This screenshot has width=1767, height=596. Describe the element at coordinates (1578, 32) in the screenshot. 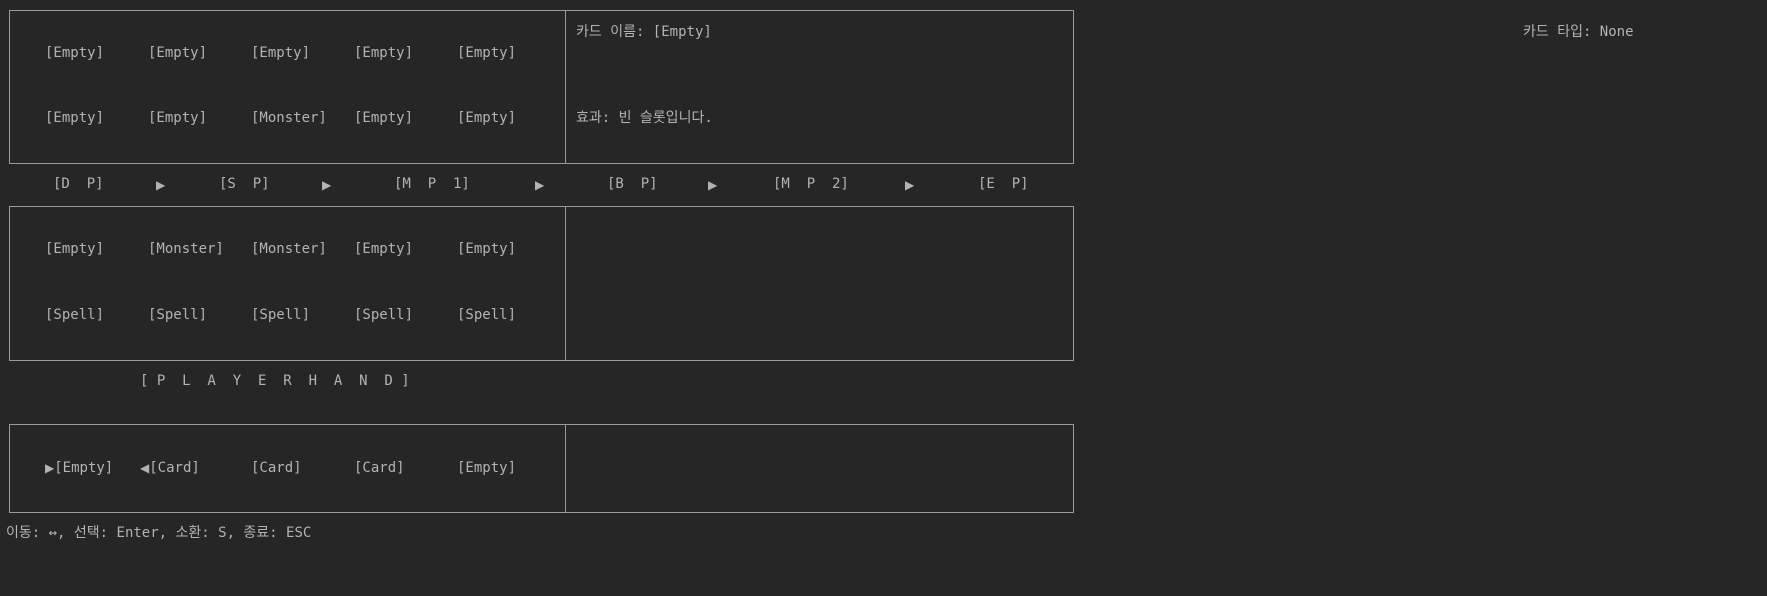

I see `card-type-label: 카드 타입: None` at that location.